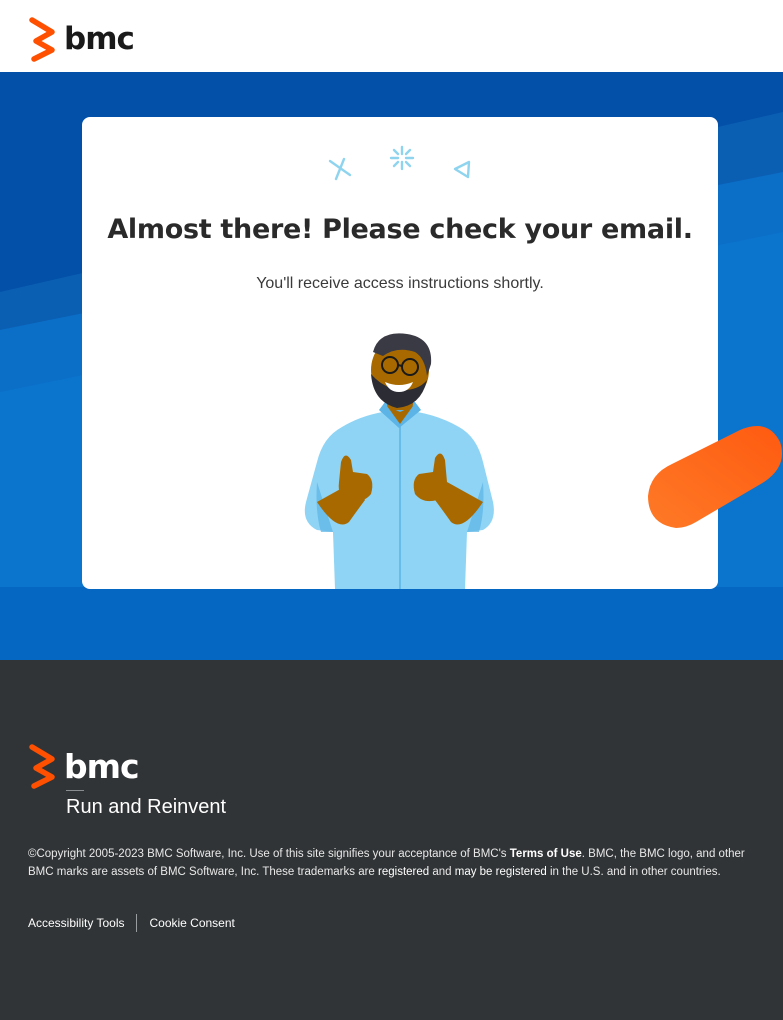  I want to click on link-separator, so click(137, 923).